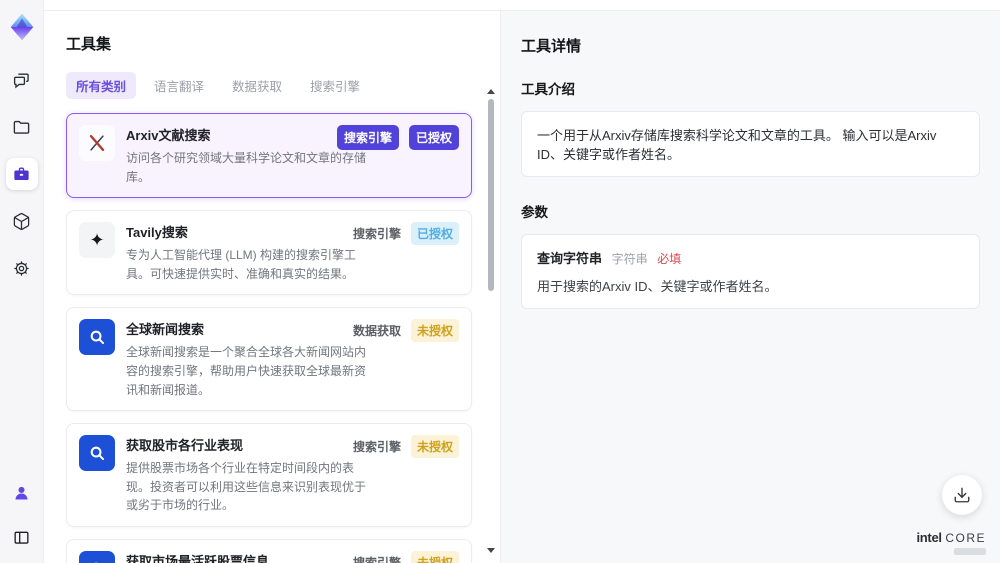 The width and height of the screenshot is (1000, 563). Describe the element at coordinates (246, 167) in the screenshot. I see `tool-description: 访问各个研究领域大量科学论文和文章的存储库。` at that location.